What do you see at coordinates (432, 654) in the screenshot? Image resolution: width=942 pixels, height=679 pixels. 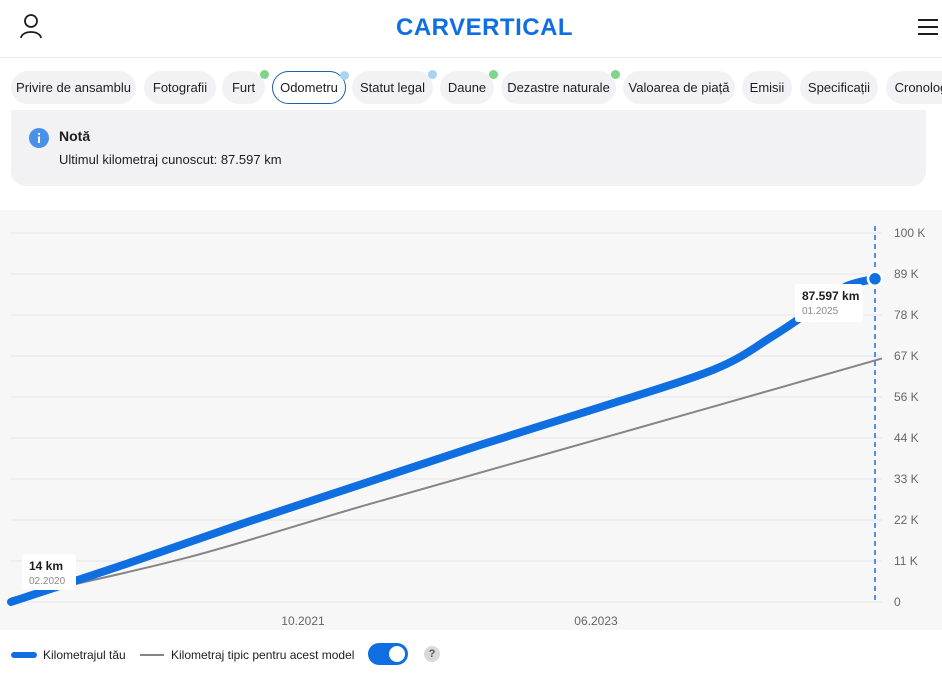 I see `help-icon: ?` at bounding box center [432, 654].